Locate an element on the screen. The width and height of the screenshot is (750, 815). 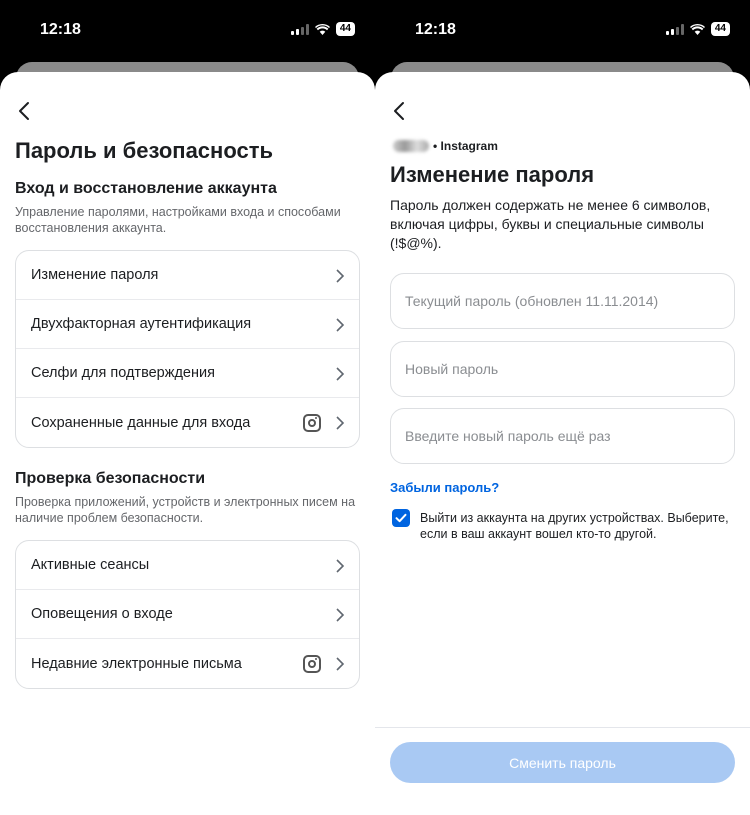
list-item-label: Оповещения о входе is located at coordinates (102, 614).